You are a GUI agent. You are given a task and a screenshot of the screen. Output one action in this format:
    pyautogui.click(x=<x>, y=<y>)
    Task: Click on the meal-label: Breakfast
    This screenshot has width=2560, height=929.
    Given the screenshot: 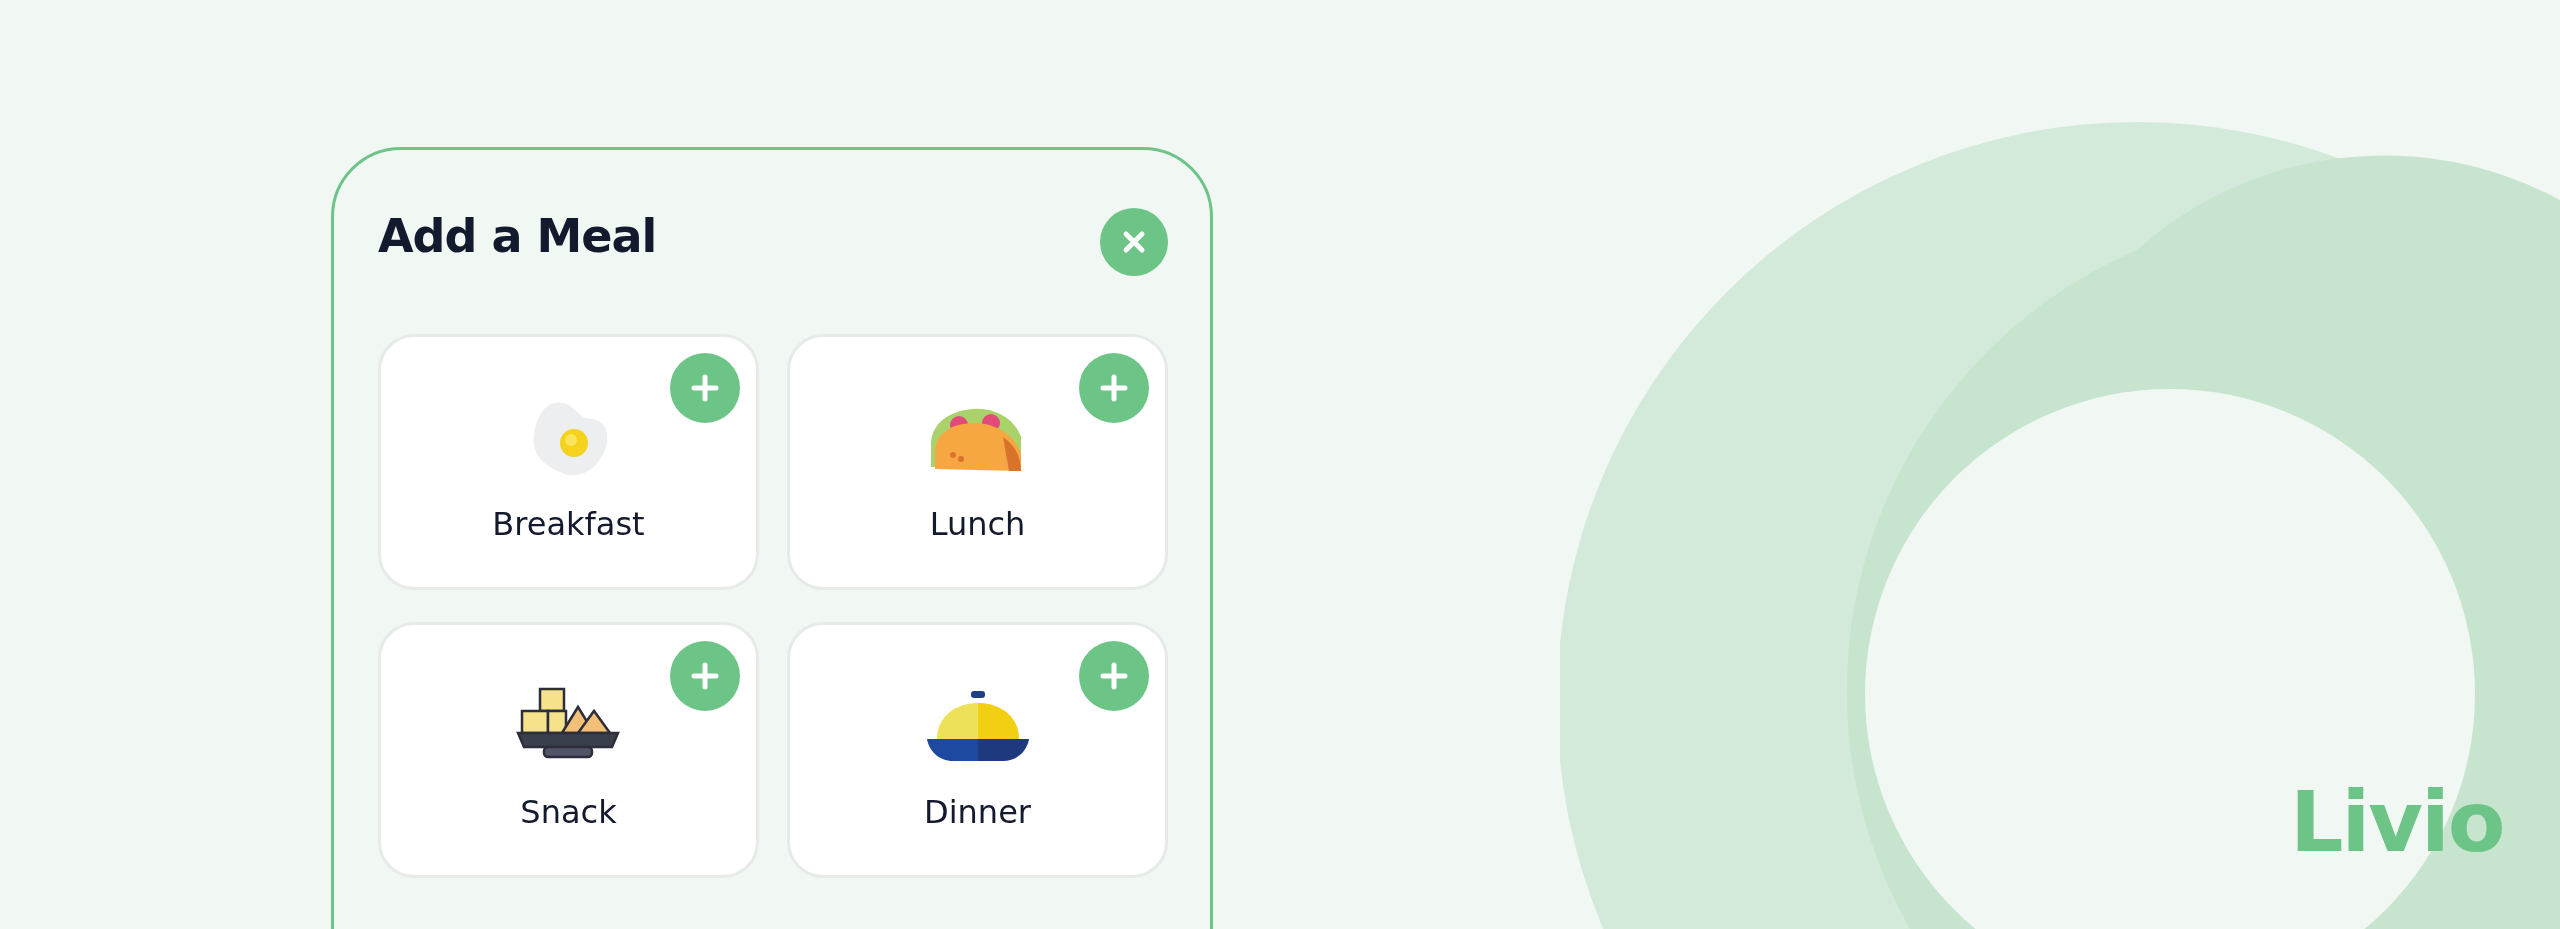 What is the action you would take?
    pyautogui.click(x=568, y=524)
    